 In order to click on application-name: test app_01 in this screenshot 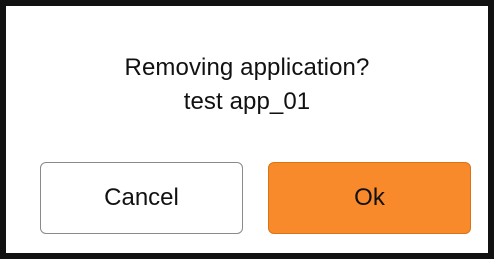, I will do `click(247, 101)`.